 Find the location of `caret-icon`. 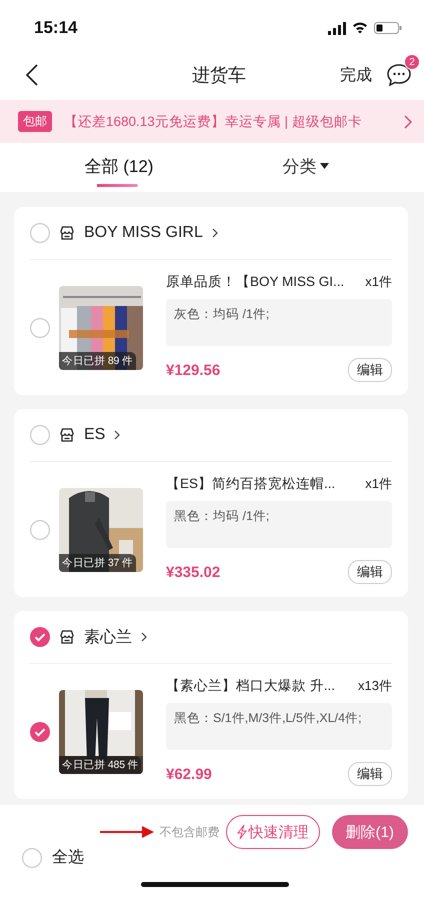

caret-icon is located at coordinates (325, 166).